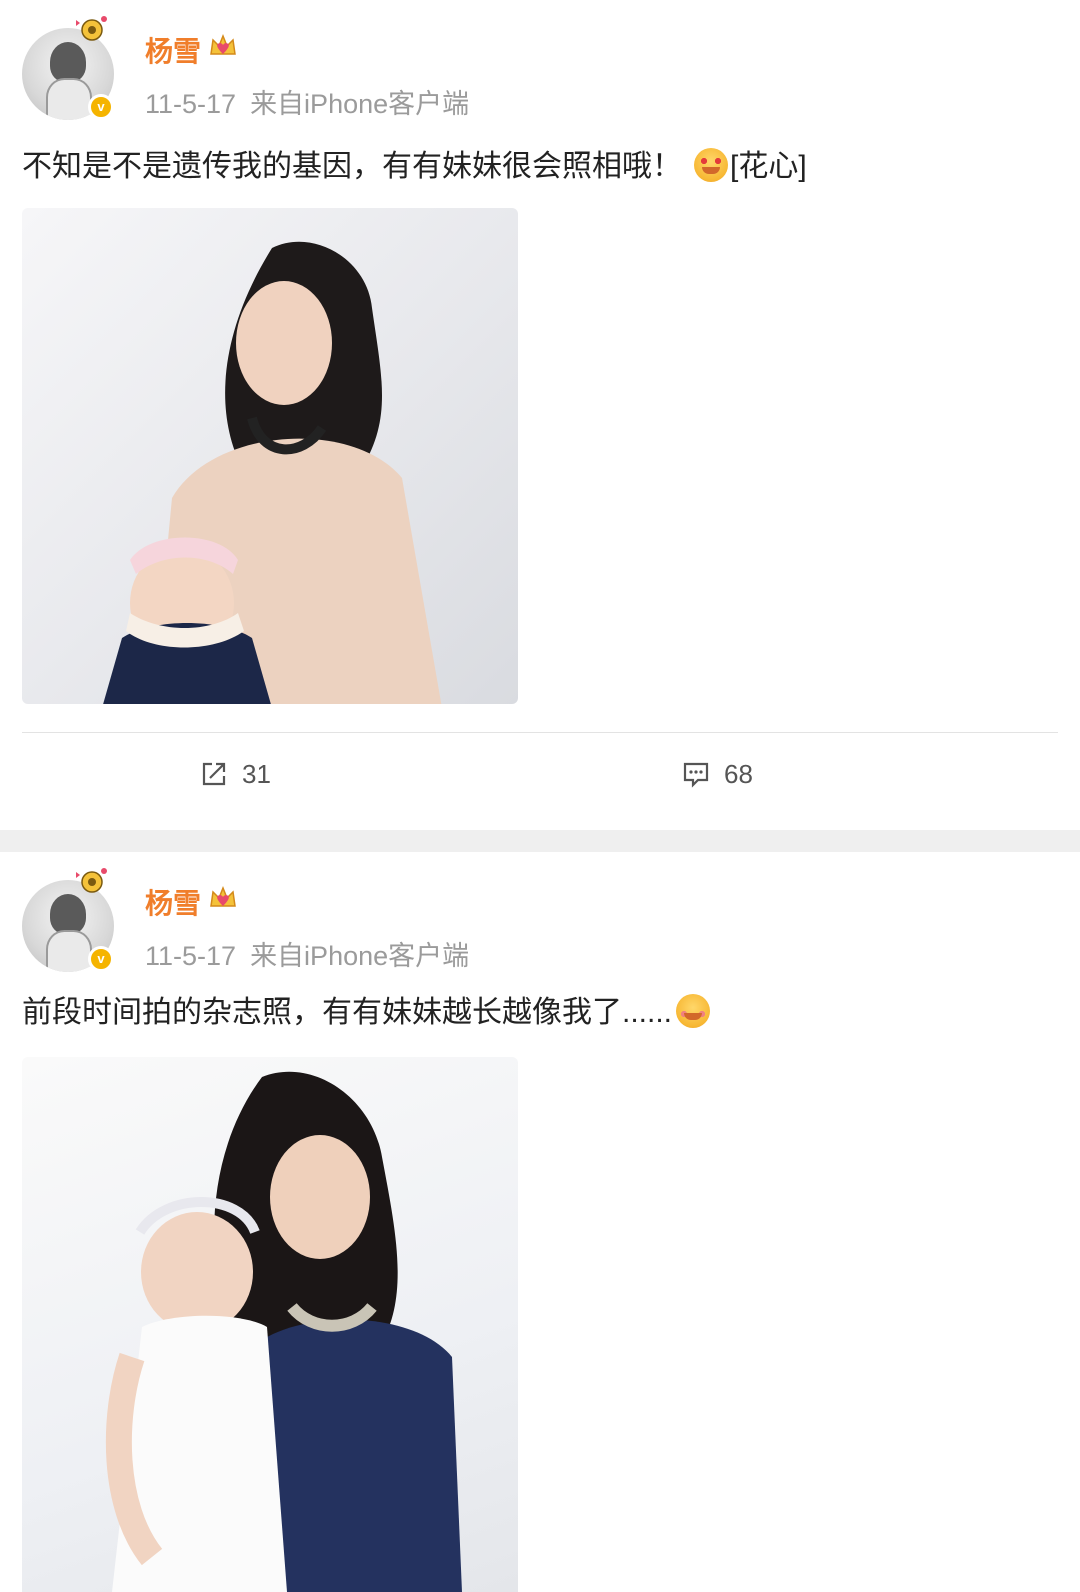 This screenshot has width=1080, height=1592. Describe the element at coordinates (768, 166) in the screenshot. I see `emoji-code: [花心]` at that location.